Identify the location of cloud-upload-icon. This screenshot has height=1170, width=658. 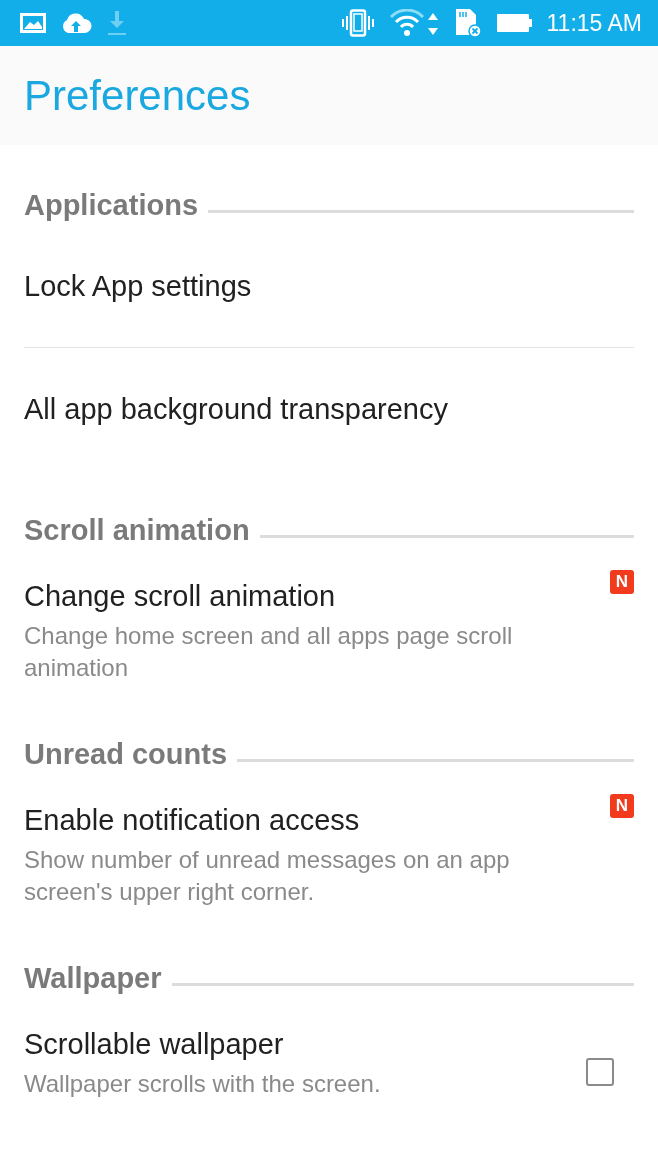
(76, 23).